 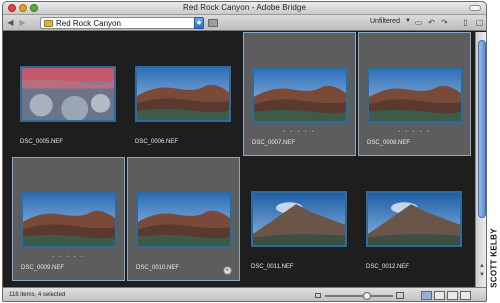 I want to click on chevron-down-icon: ▼, so click(x=408, y=21).